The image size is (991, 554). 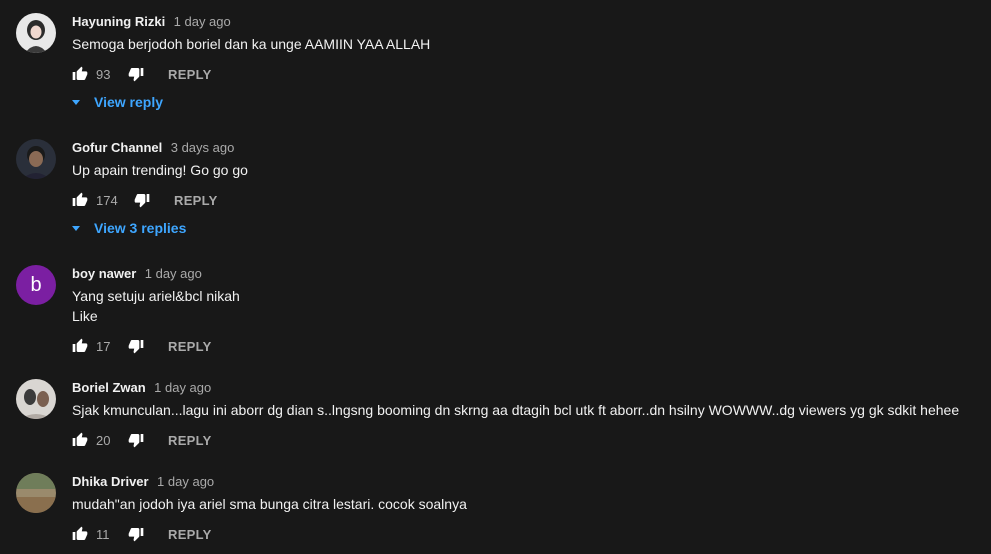 What do you see at coordinates (109, 387) in the screenshot?
I see `author-name: Boriel Zwan` at bounding box center [109, 387].